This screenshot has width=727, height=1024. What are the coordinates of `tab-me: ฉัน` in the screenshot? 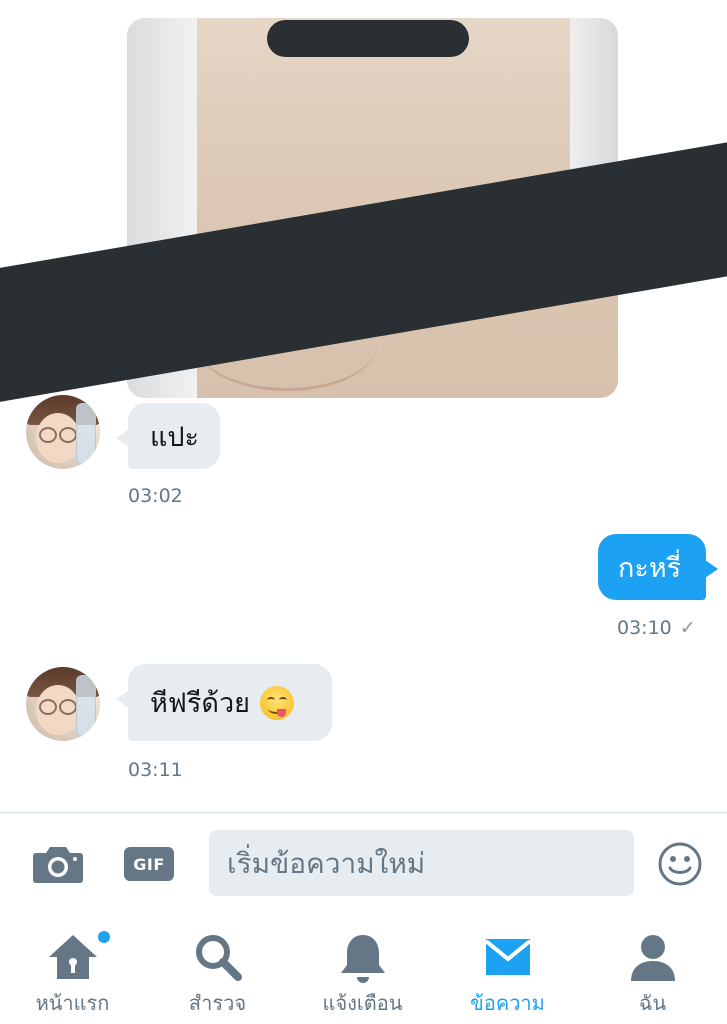 It's located at (652, 968).